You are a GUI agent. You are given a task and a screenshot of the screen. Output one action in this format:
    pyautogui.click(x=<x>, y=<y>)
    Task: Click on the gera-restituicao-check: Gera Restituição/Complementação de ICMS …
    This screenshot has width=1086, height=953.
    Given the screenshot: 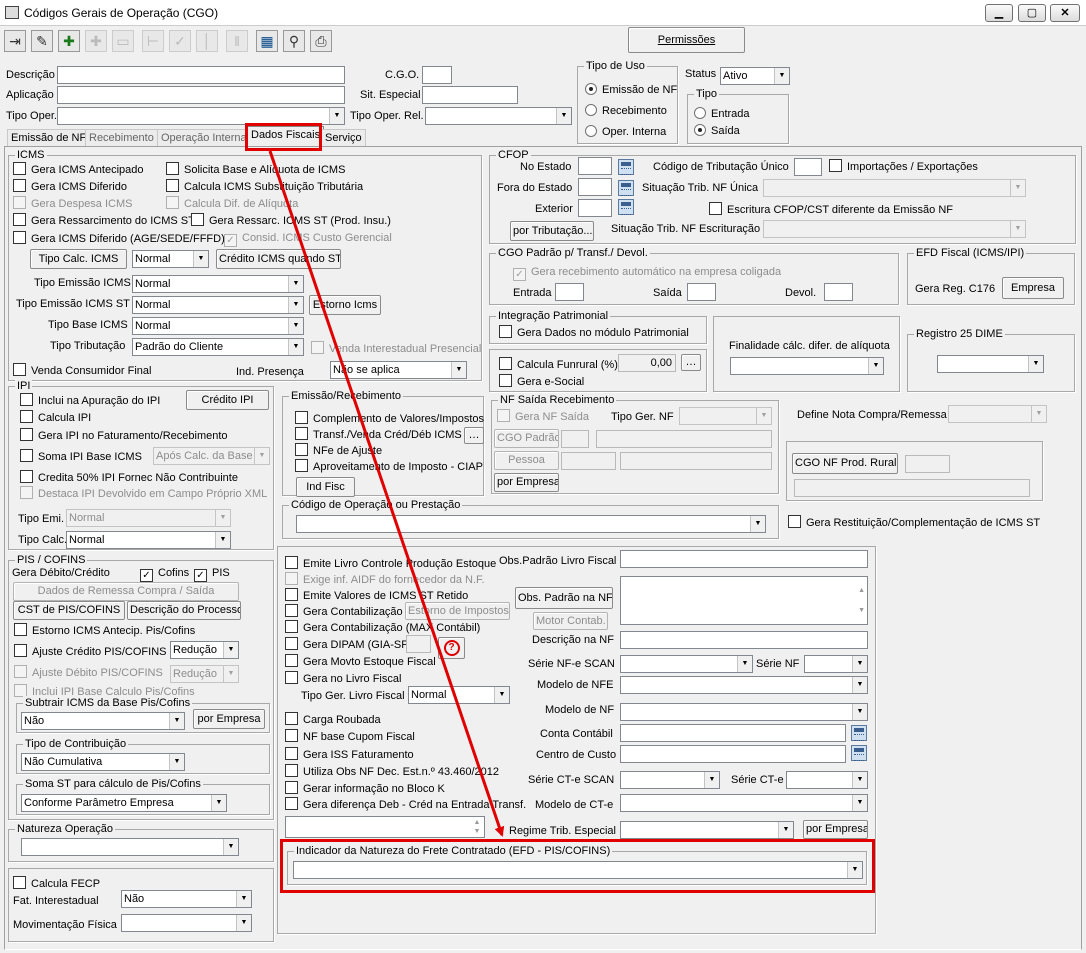 What is the action you would take?
    pyautogui.click(x=914, y=522)
    